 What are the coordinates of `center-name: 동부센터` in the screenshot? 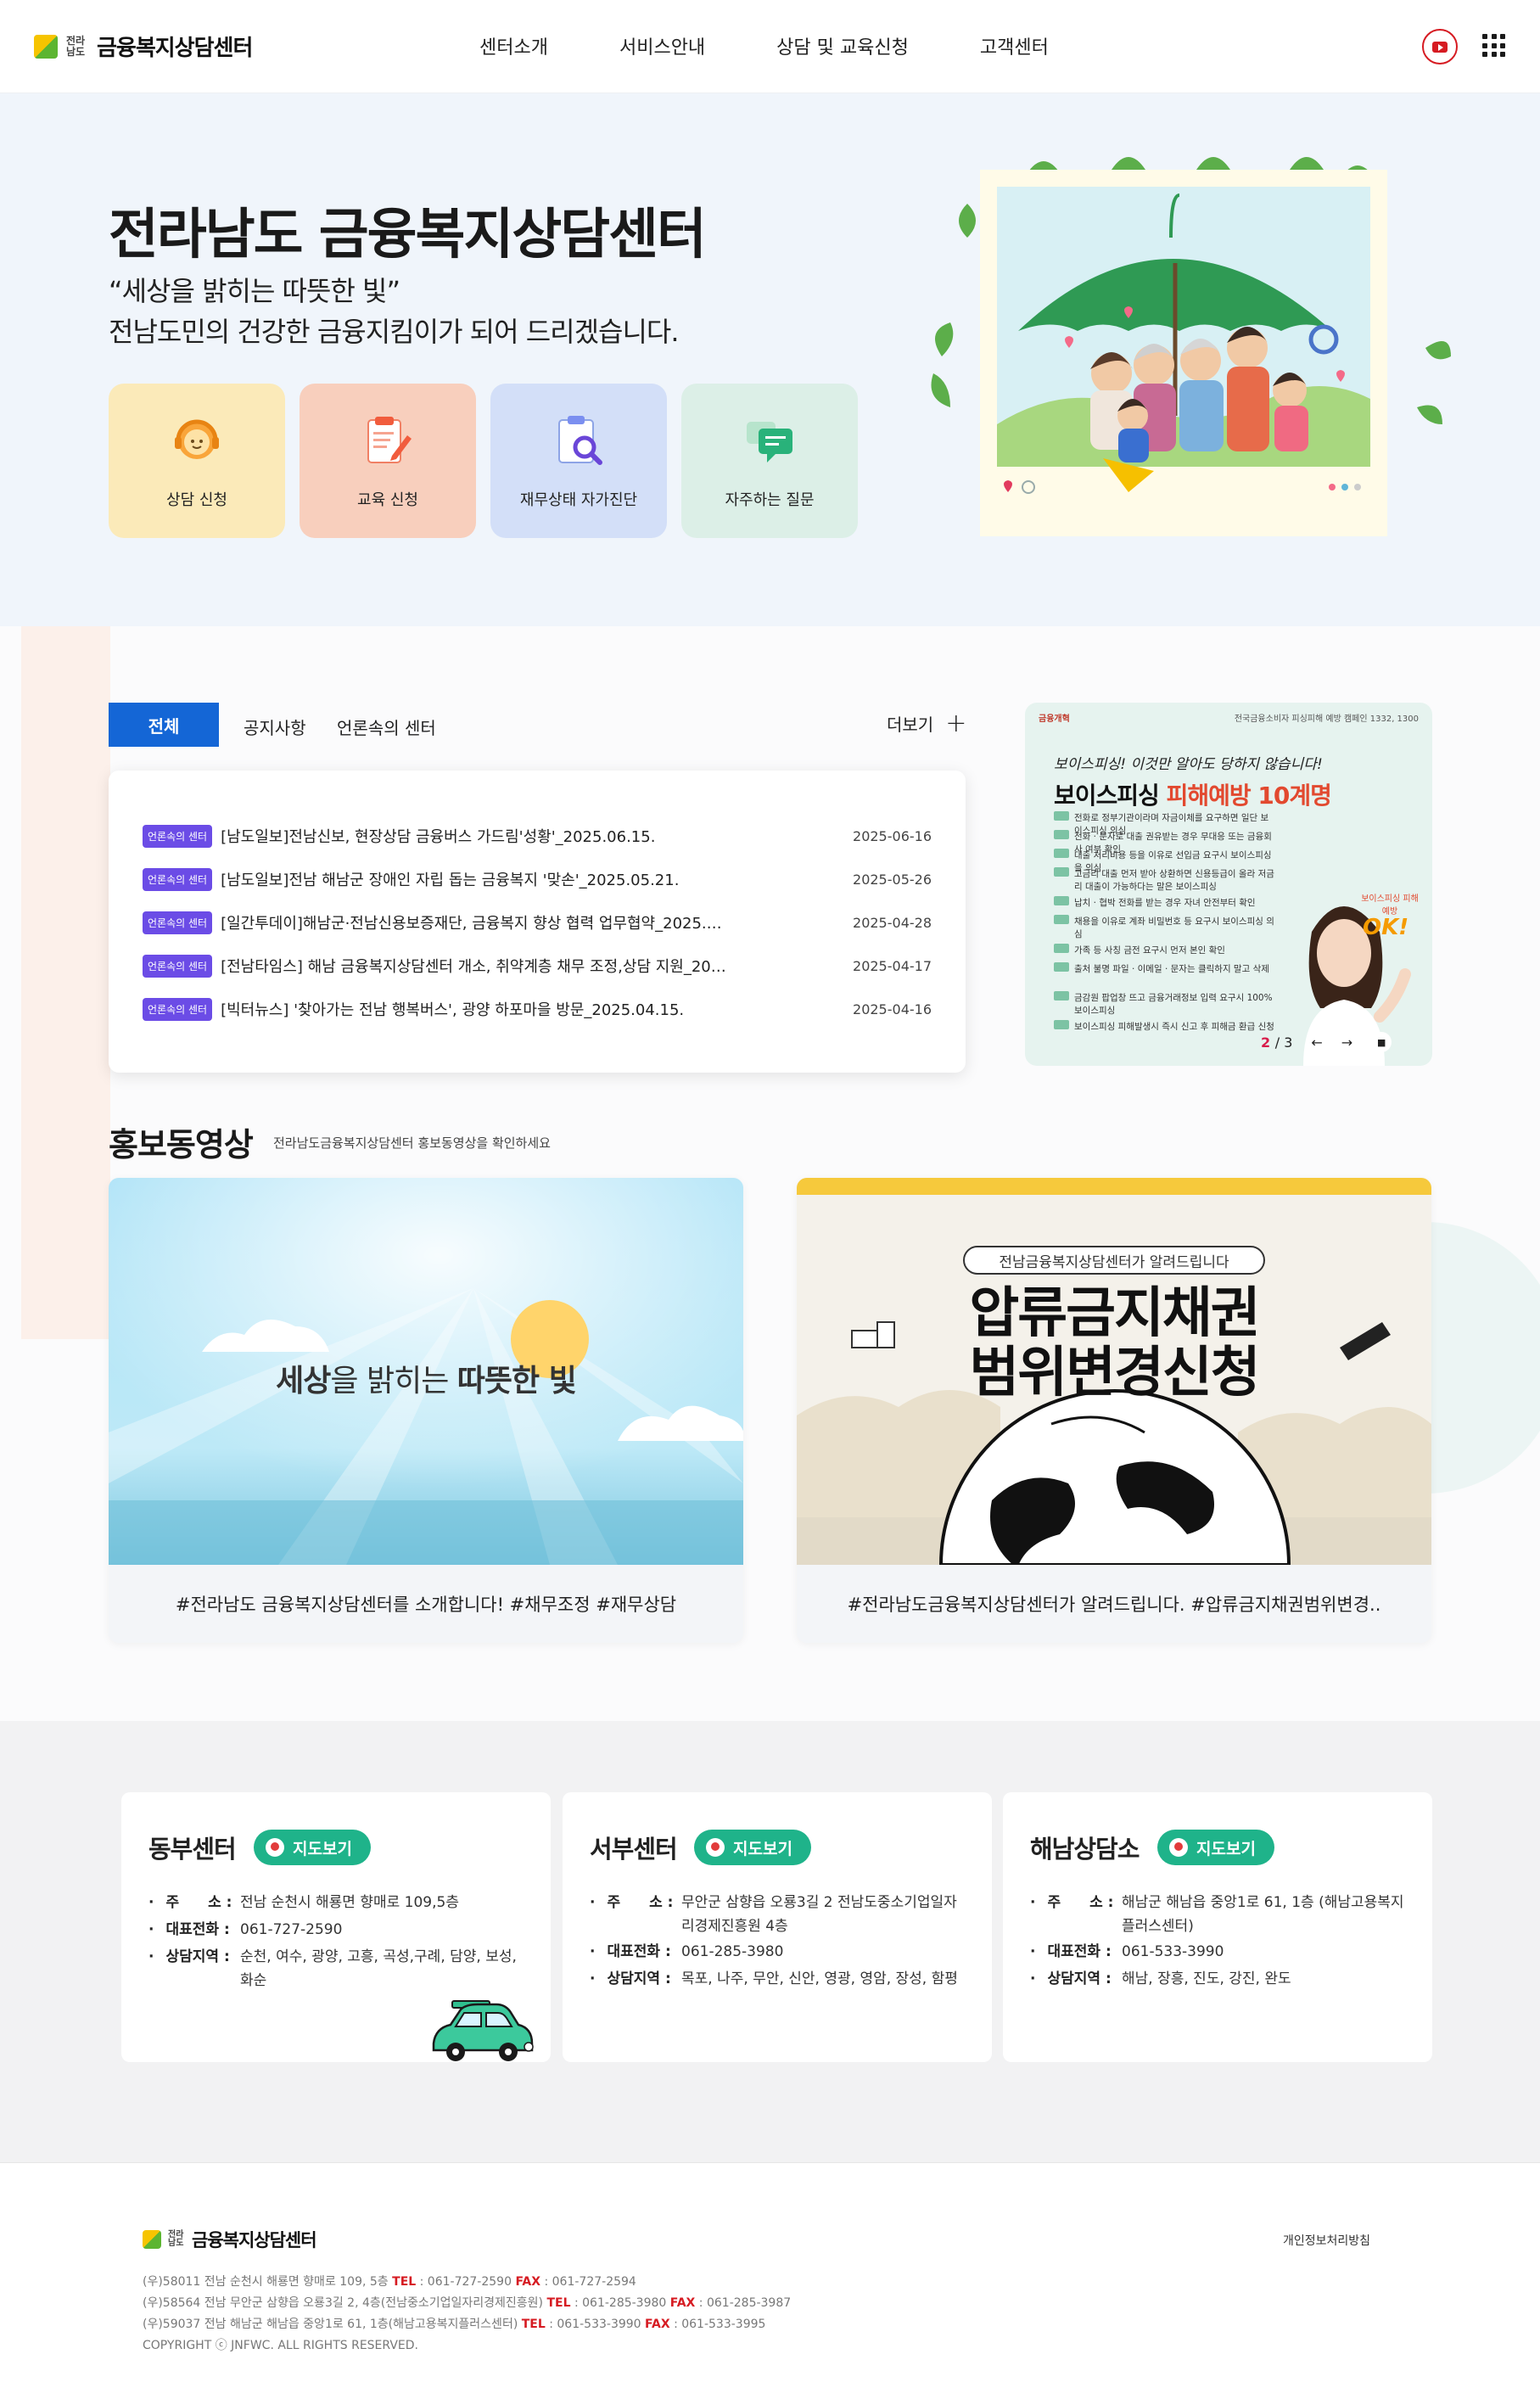 It's located at (192, 1850).